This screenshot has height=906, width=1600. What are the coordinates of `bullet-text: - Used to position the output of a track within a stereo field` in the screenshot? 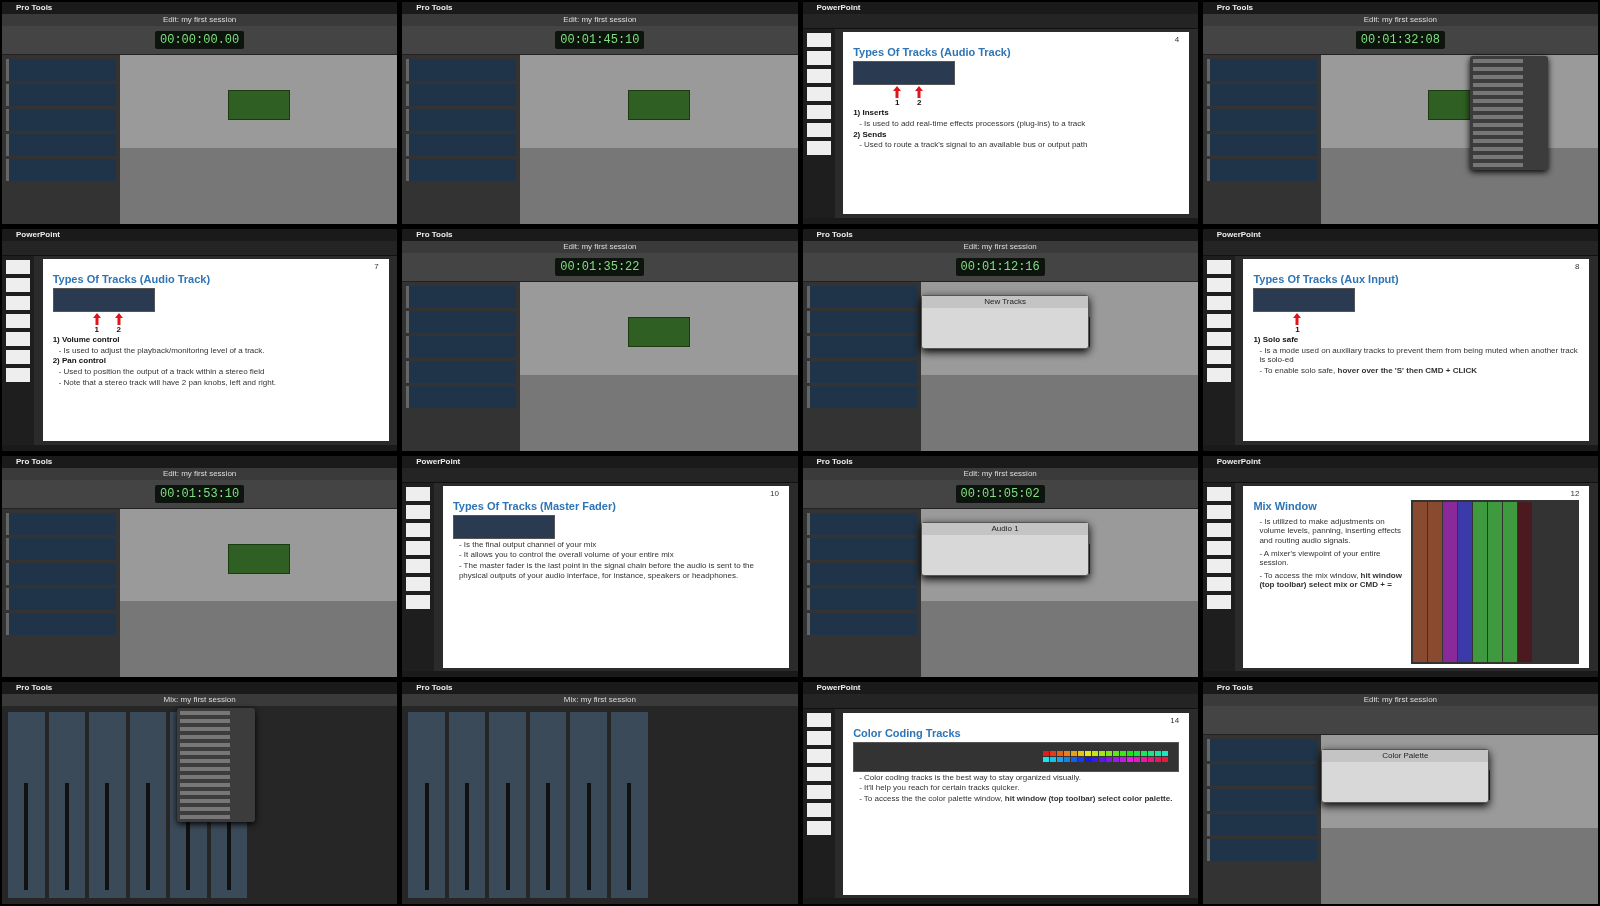 It's located at (161, 371).